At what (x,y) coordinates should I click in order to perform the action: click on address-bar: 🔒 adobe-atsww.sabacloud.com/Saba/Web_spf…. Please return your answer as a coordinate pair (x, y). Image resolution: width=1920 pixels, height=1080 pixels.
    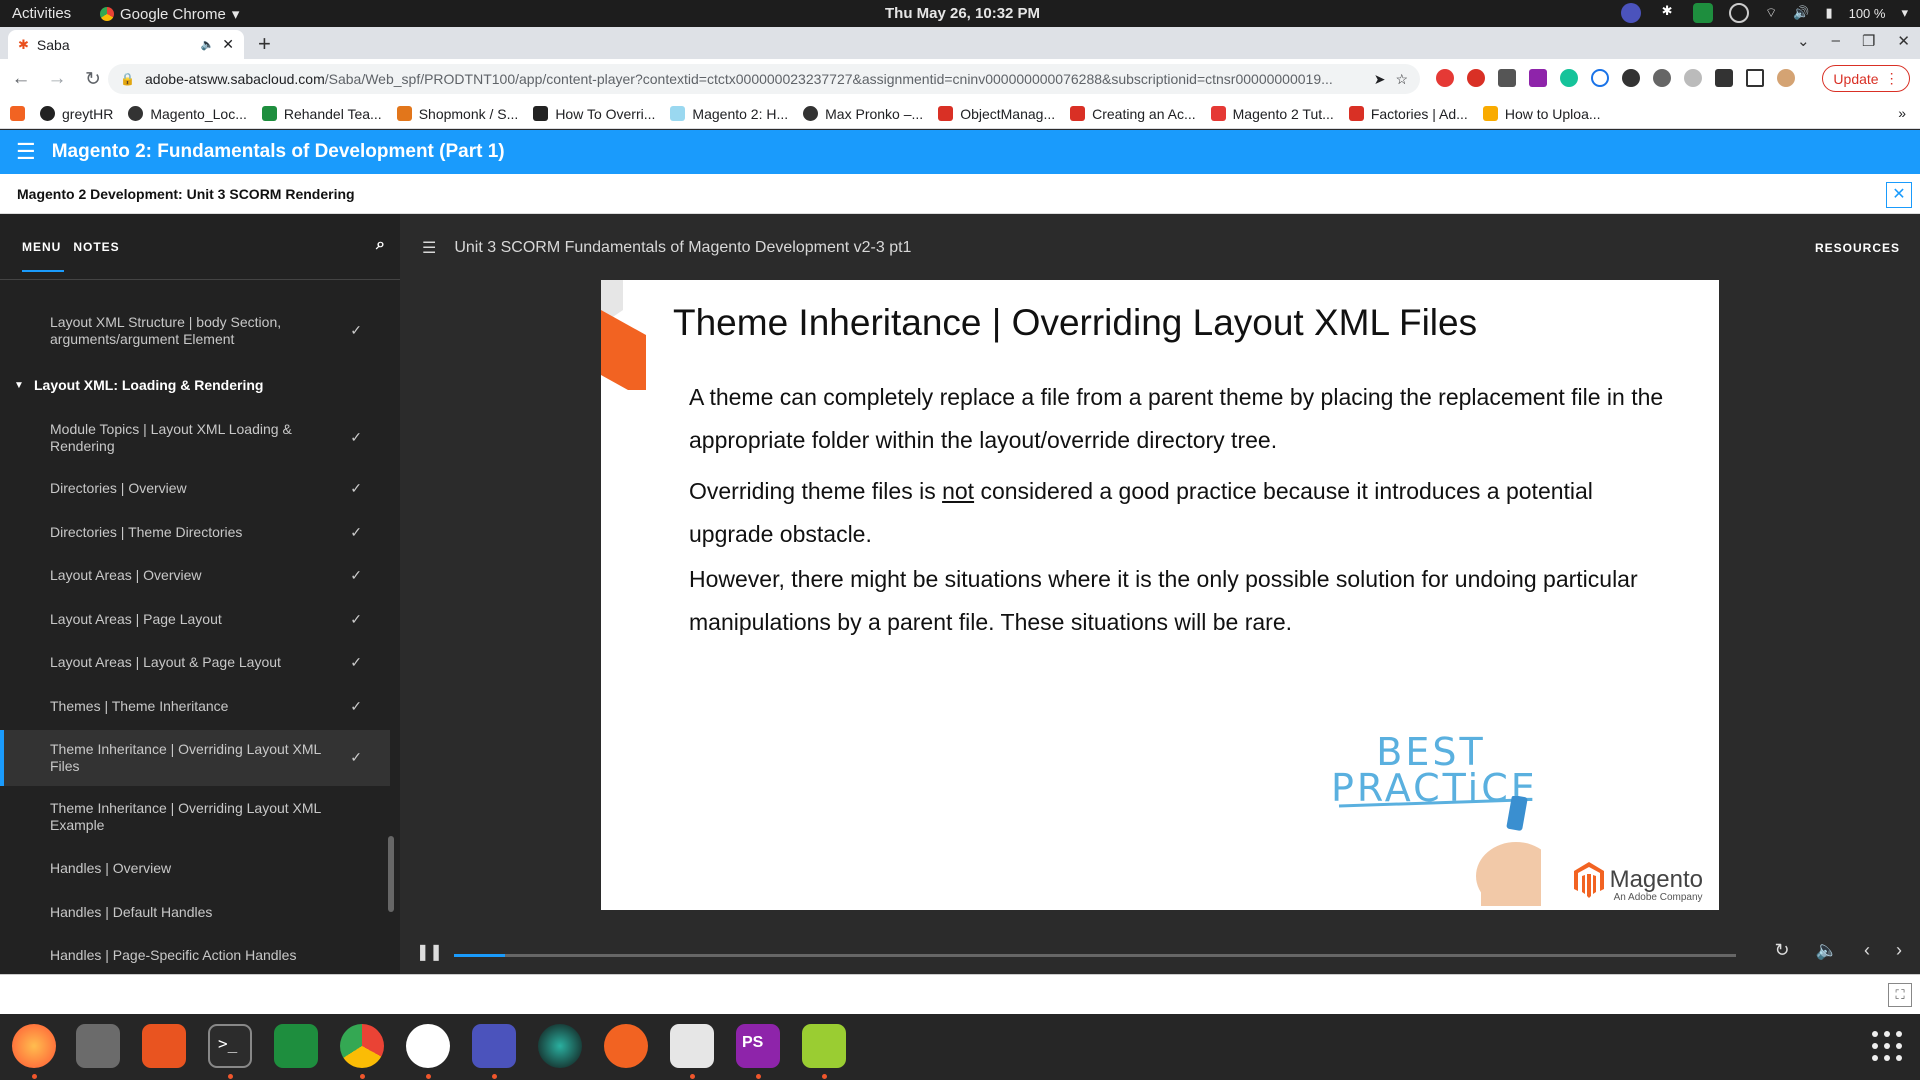
    Looking at the image, I should click on (764, 79).